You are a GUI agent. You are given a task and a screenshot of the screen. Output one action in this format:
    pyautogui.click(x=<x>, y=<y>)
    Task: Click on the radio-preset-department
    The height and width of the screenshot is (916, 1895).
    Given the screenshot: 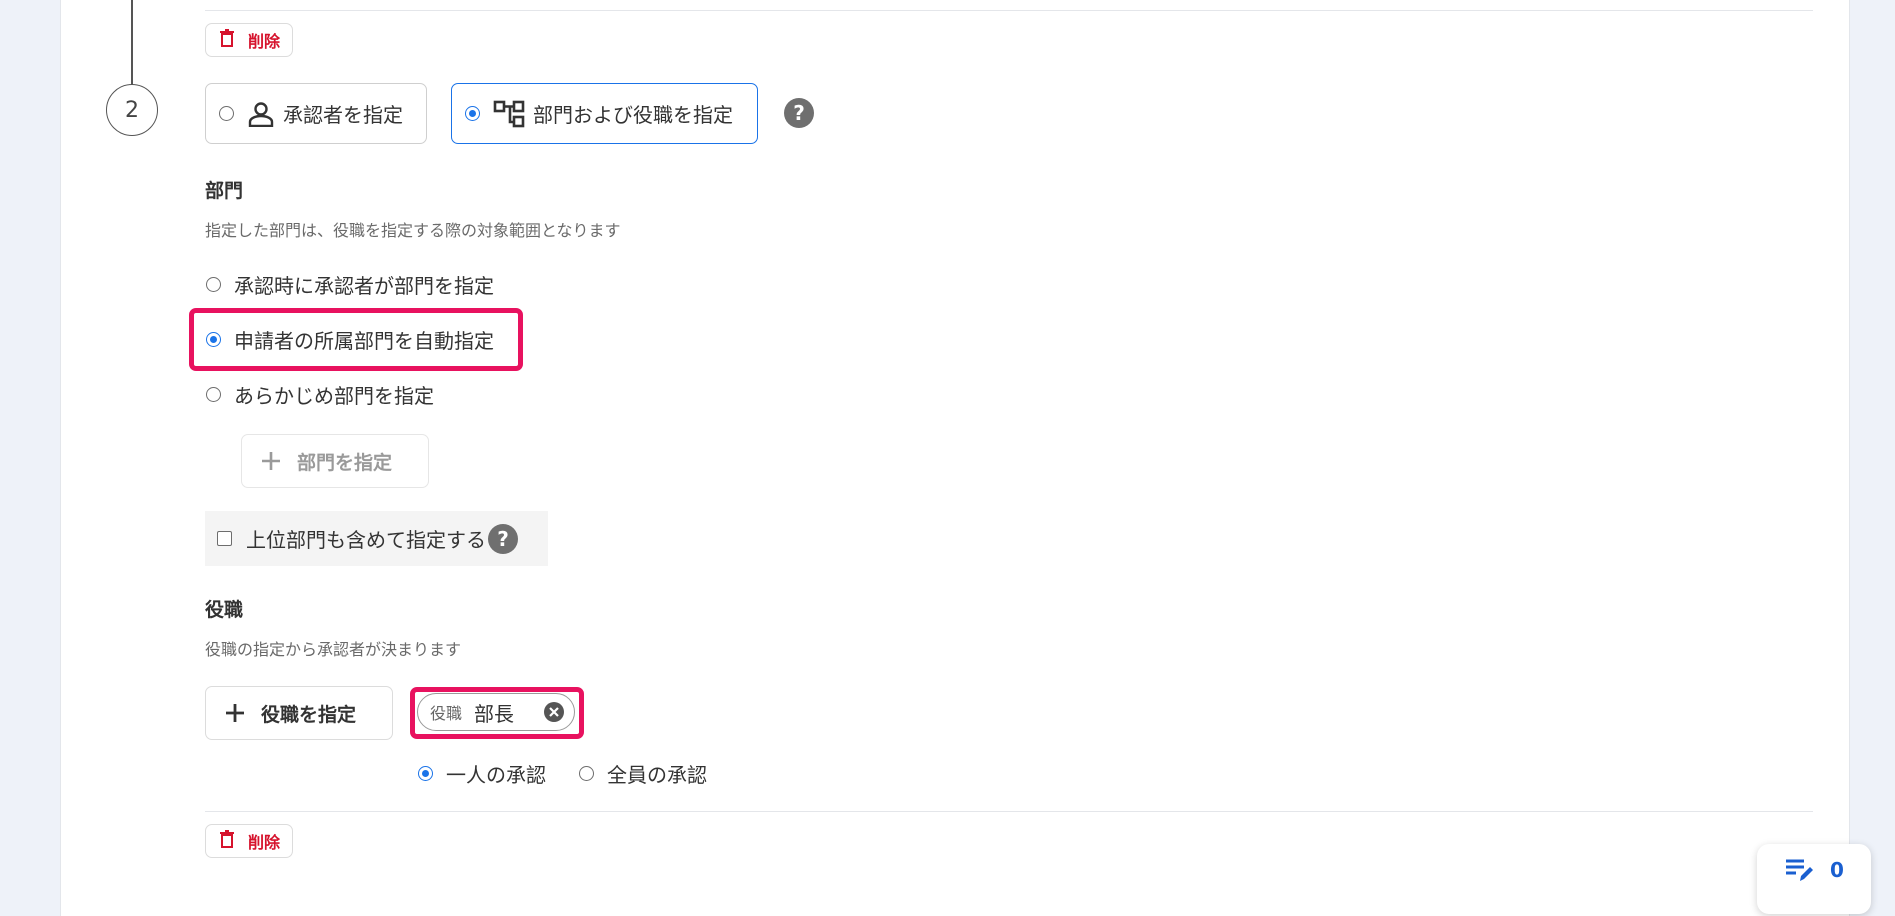 What is the action you would take?
    pyautogui.click(x=213, y=394)
    